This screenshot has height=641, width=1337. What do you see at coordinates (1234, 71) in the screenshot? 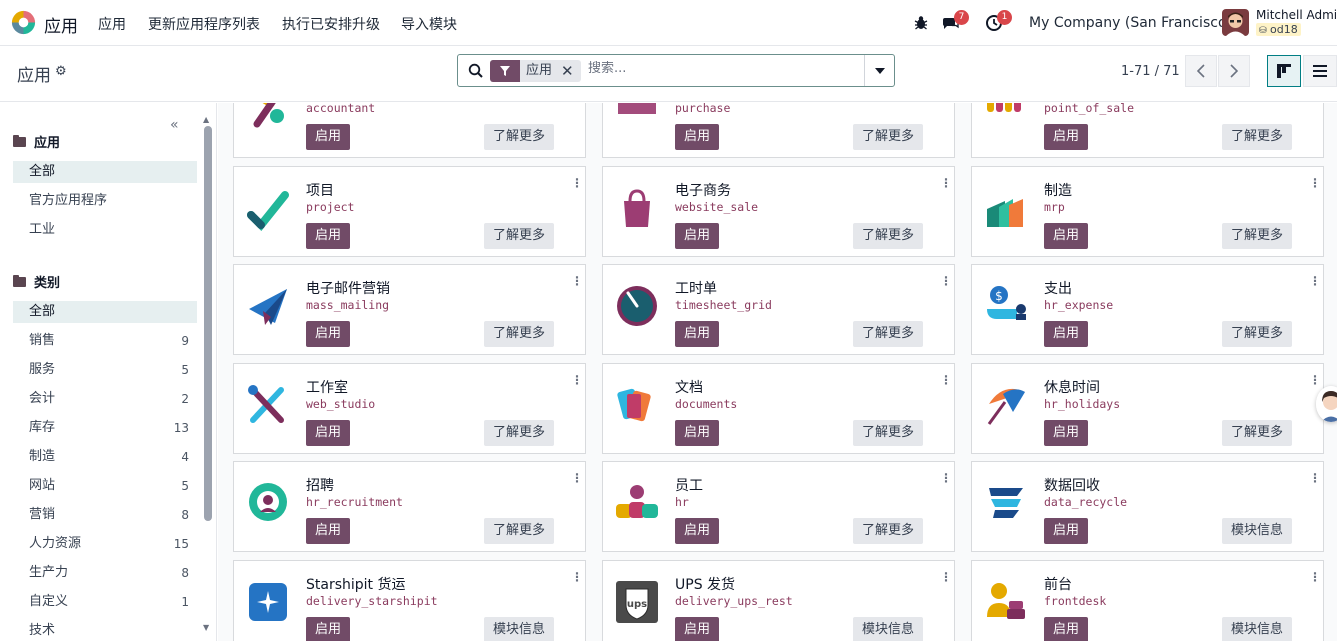
I see `pager-next-button` at bounding box center [1234, 71].